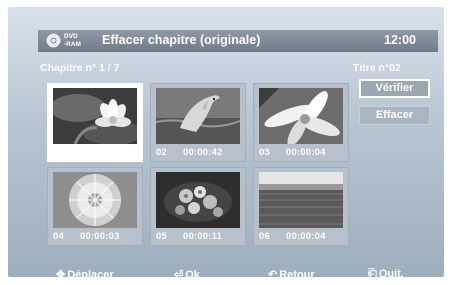 This screenshot has height=285, width=453. I want to click on verify-button: Vérifier, so click(394, 88).